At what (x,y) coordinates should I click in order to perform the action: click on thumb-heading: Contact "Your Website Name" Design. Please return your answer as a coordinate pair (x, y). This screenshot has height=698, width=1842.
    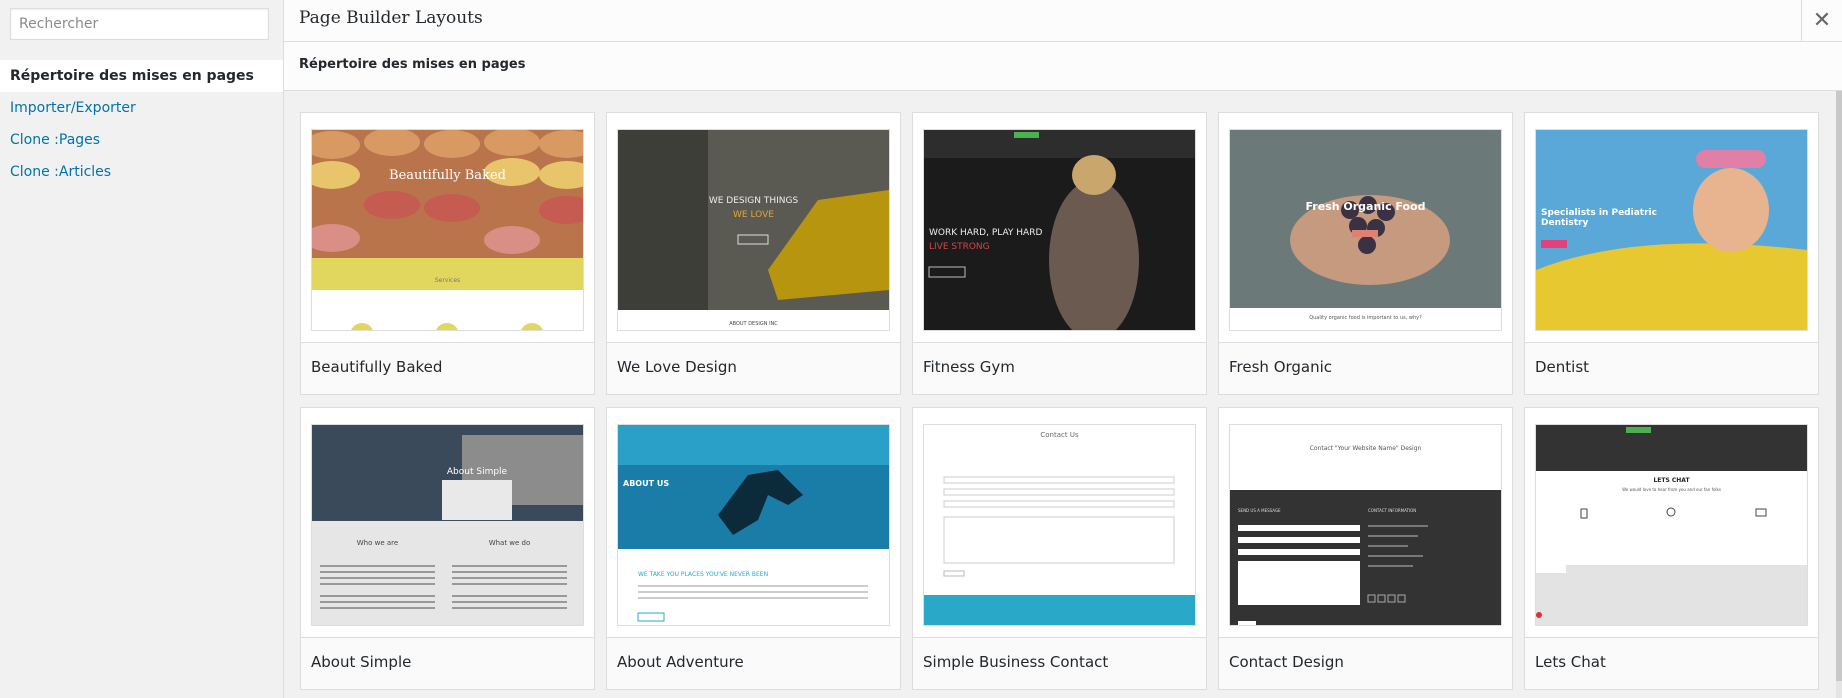
    Looking at the image, I should click on (1365, 448).